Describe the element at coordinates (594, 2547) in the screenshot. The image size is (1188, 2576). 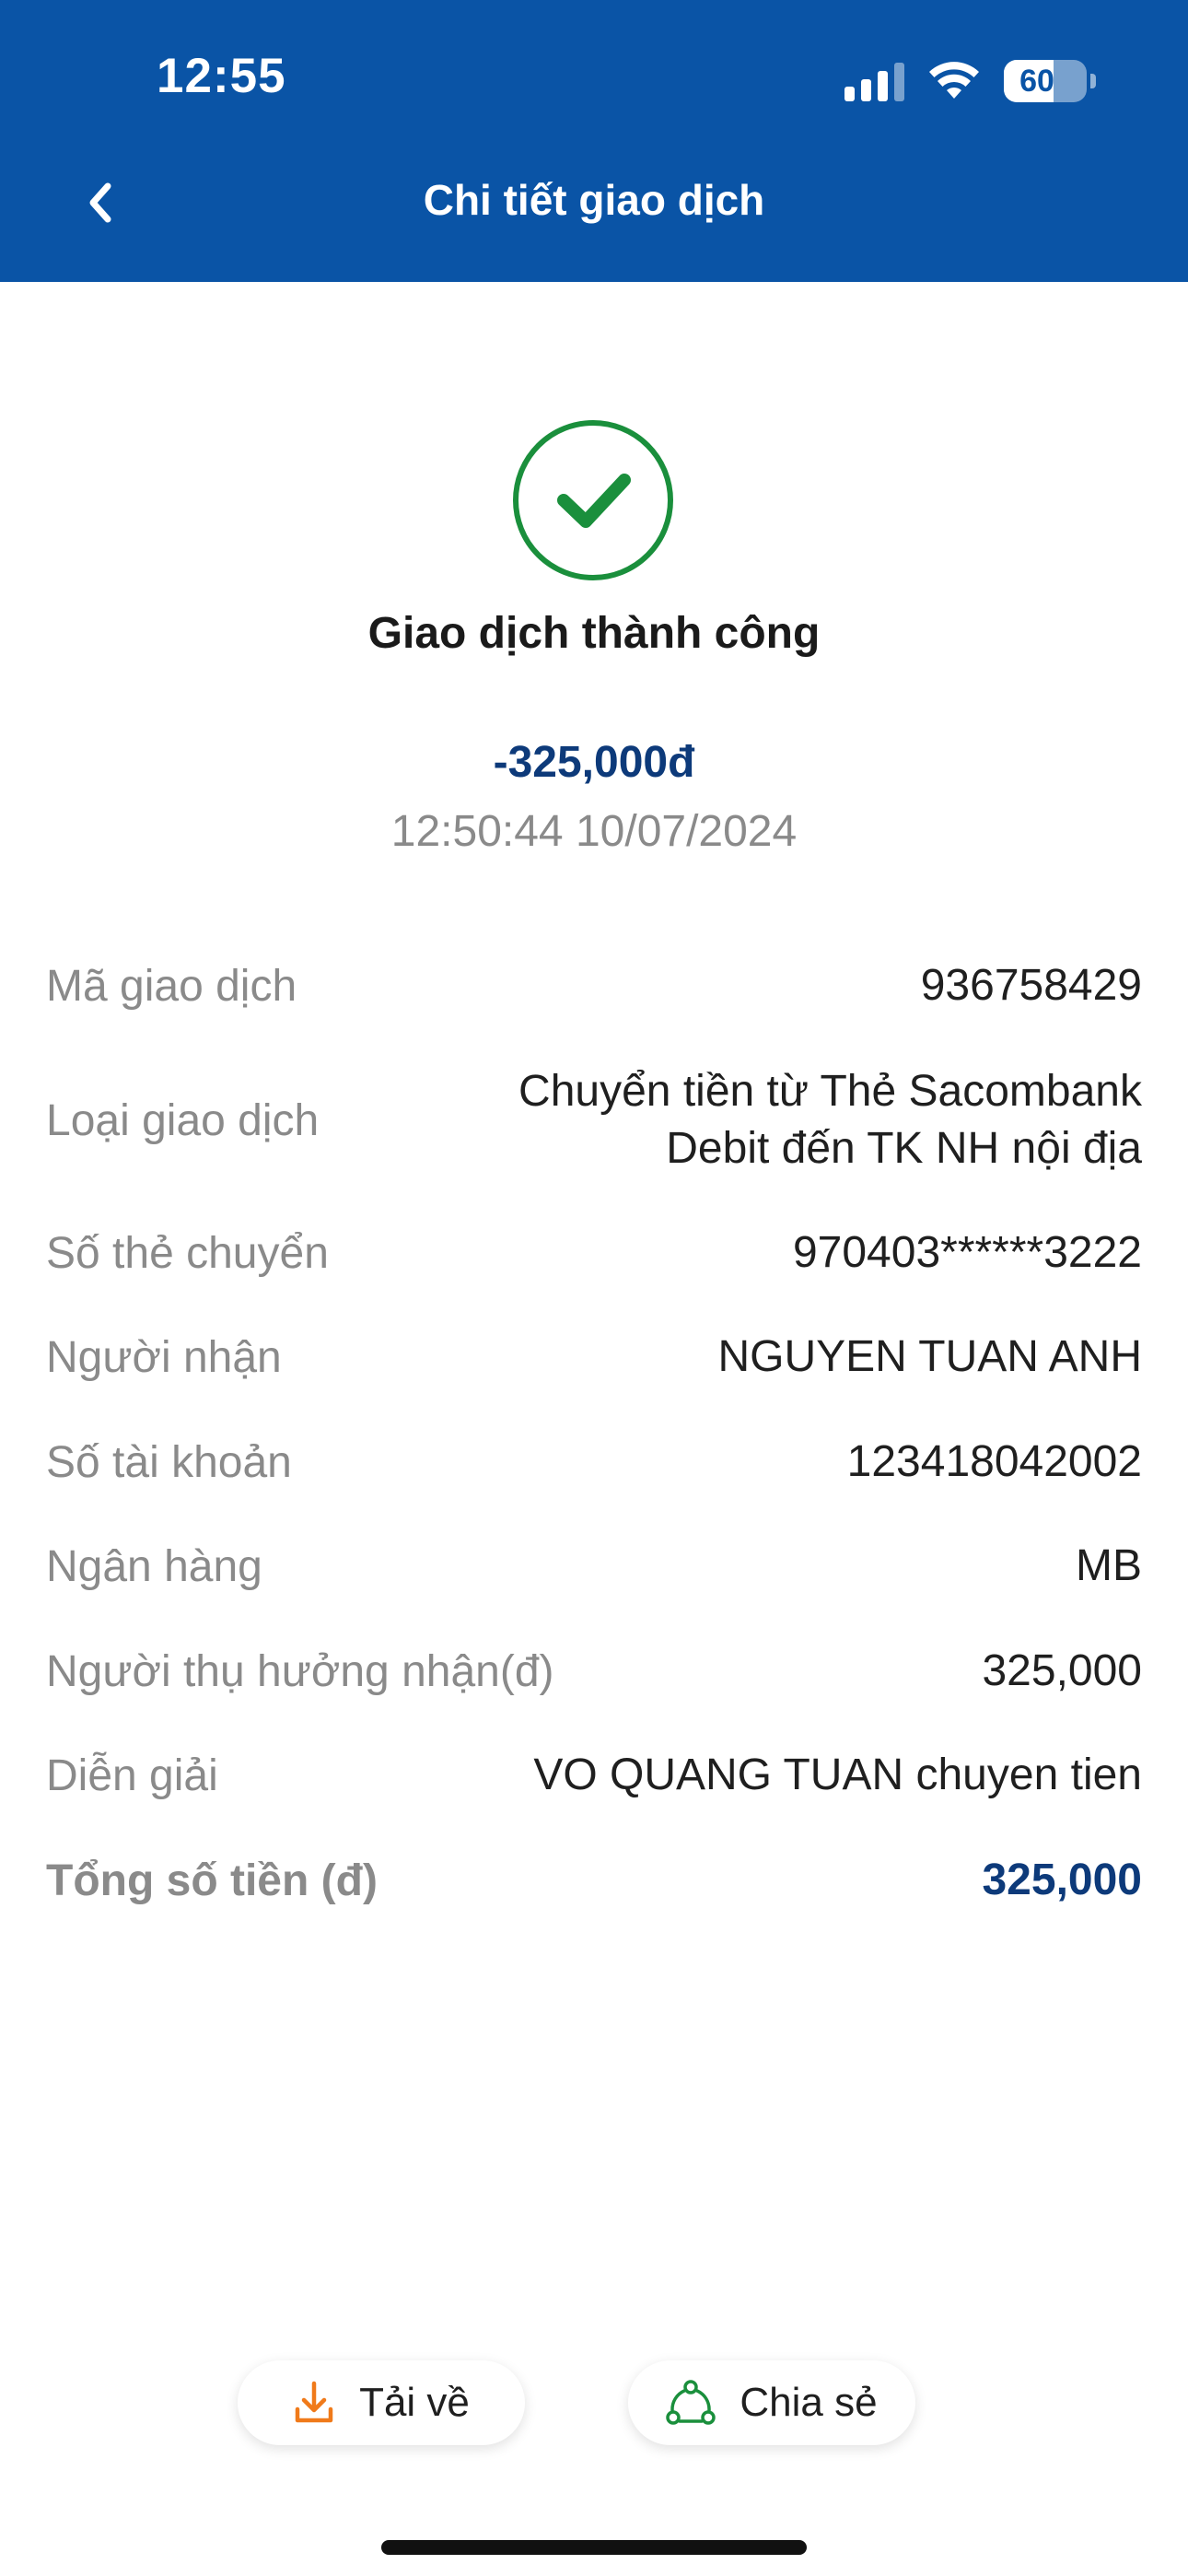
I see `home-indicator` at that location.